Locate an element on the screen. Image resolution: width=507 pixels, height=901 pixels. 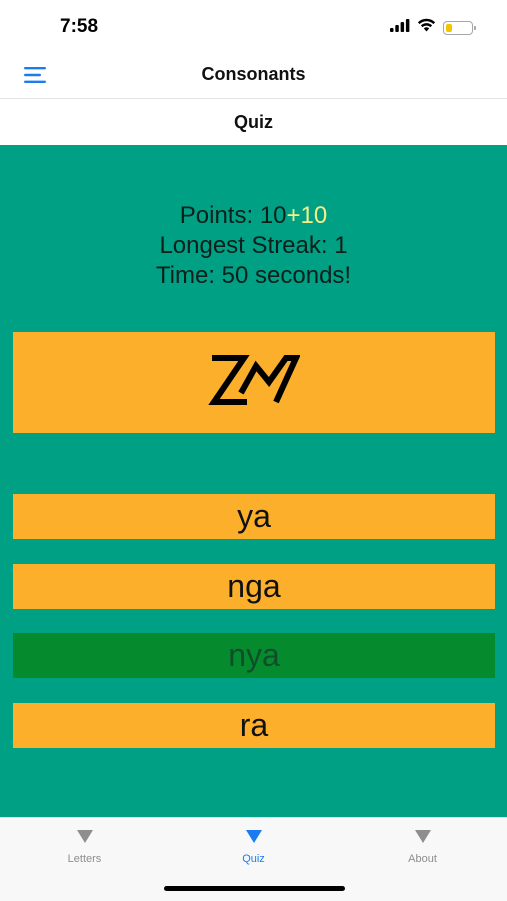
answer-label: ya is located at coordinates (254, 516).